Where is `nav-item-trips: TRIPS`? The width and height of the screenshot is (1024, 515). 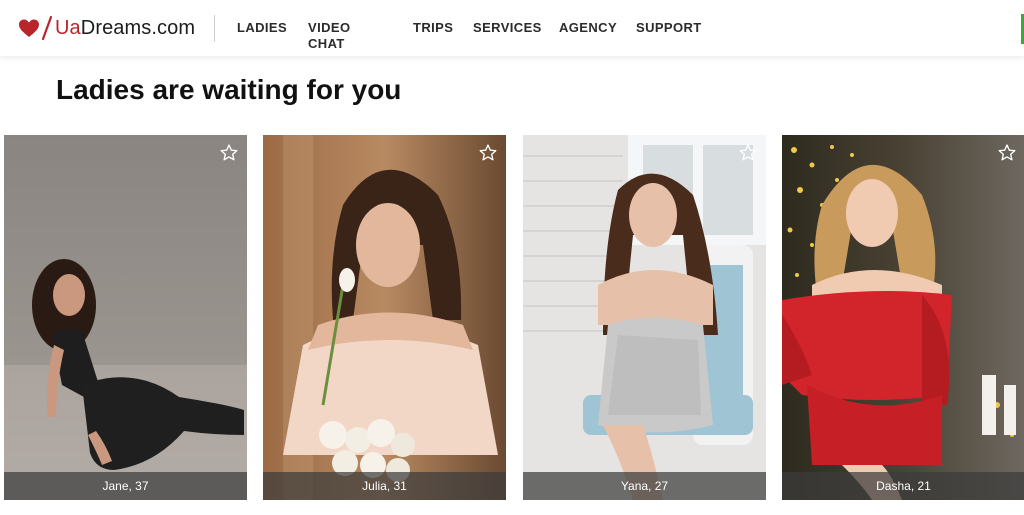
nav-item-trips: TRIPS is located at coordinates (433, 28).